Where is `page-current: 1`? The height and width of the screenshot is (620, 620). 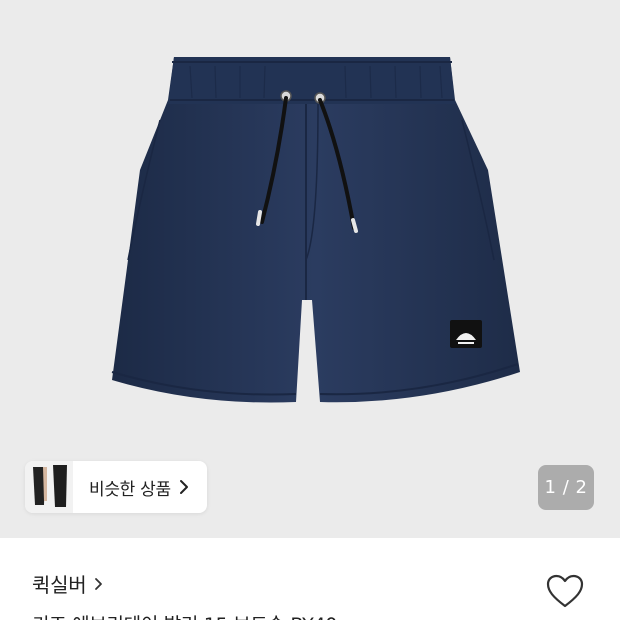
page-current: 1 is located at coordinates (550, 487).